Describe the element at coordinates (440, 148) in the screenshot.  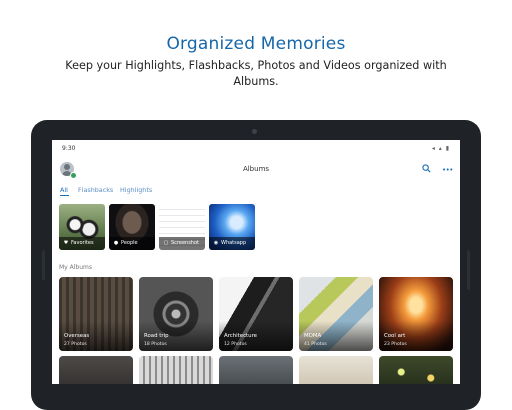
I see `status-icons: ◂ ▴ ▮` at that location.